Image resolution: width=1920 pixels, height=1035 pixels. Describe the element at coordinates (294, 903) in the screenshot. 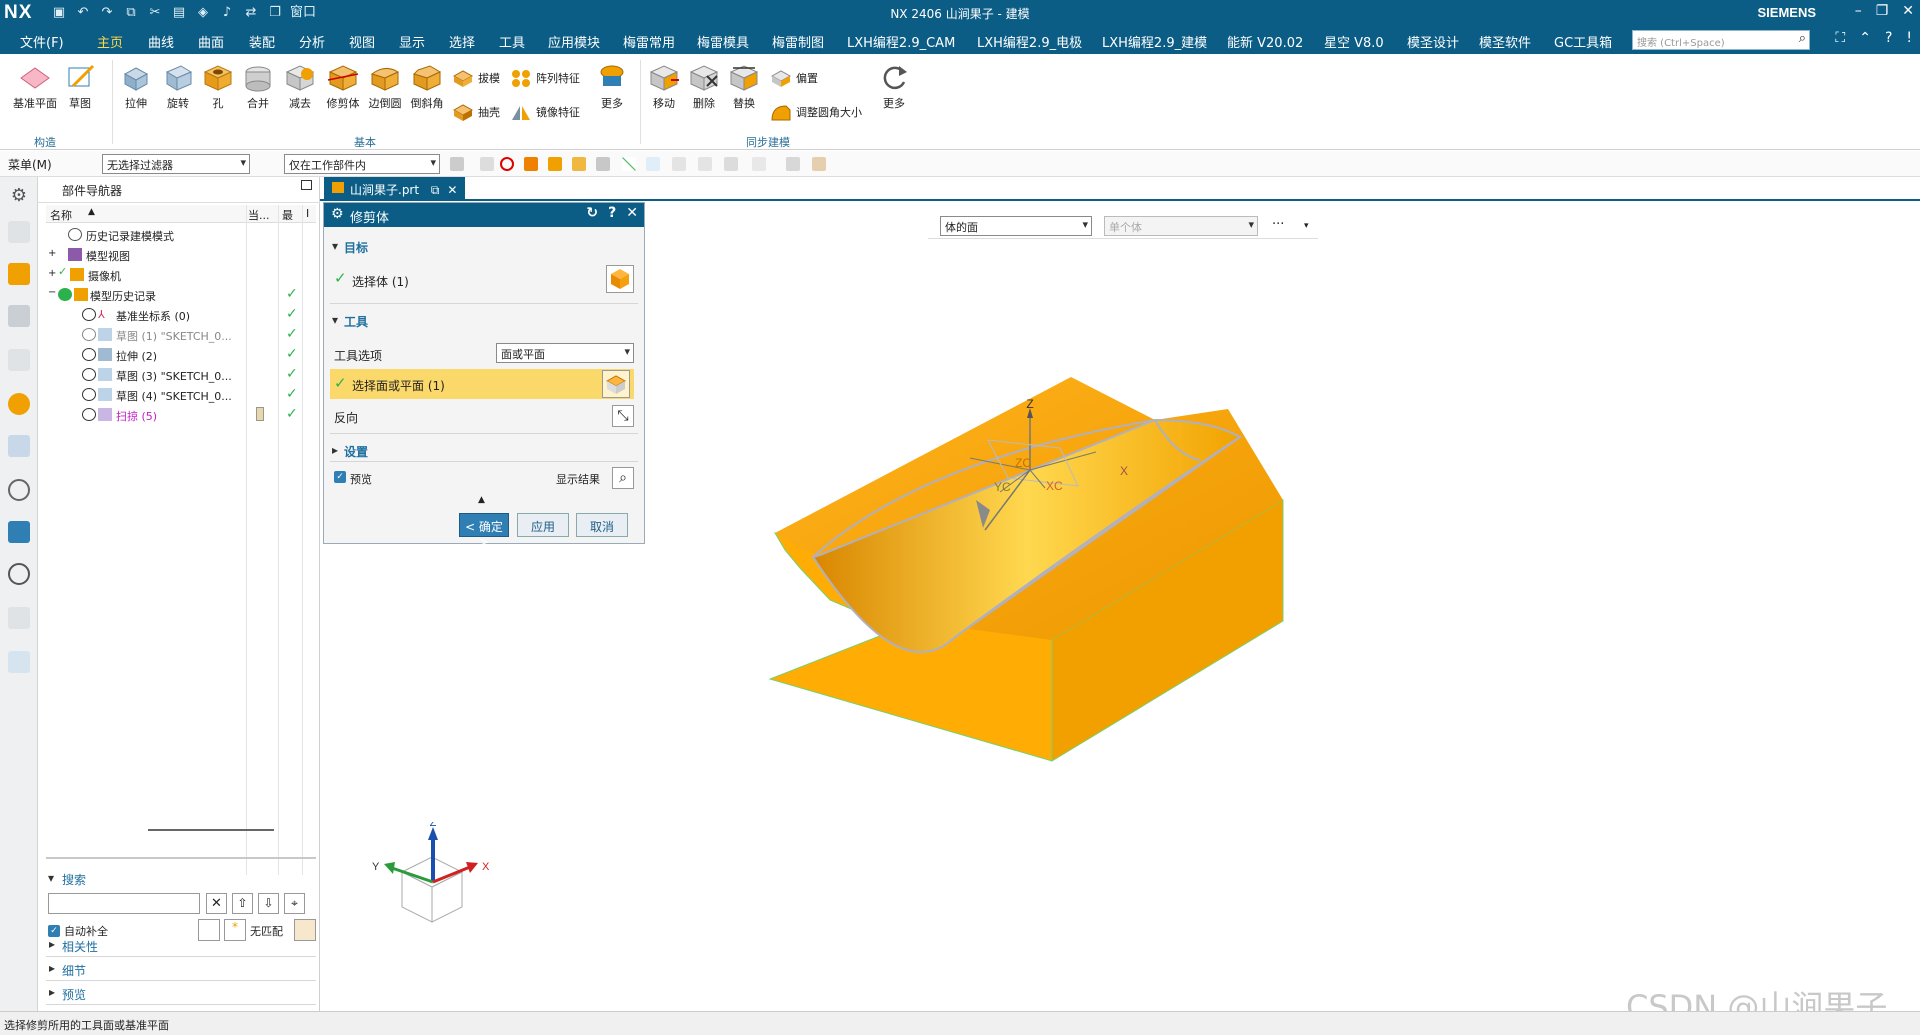

I see `locate-icon: ⌖` at that location.